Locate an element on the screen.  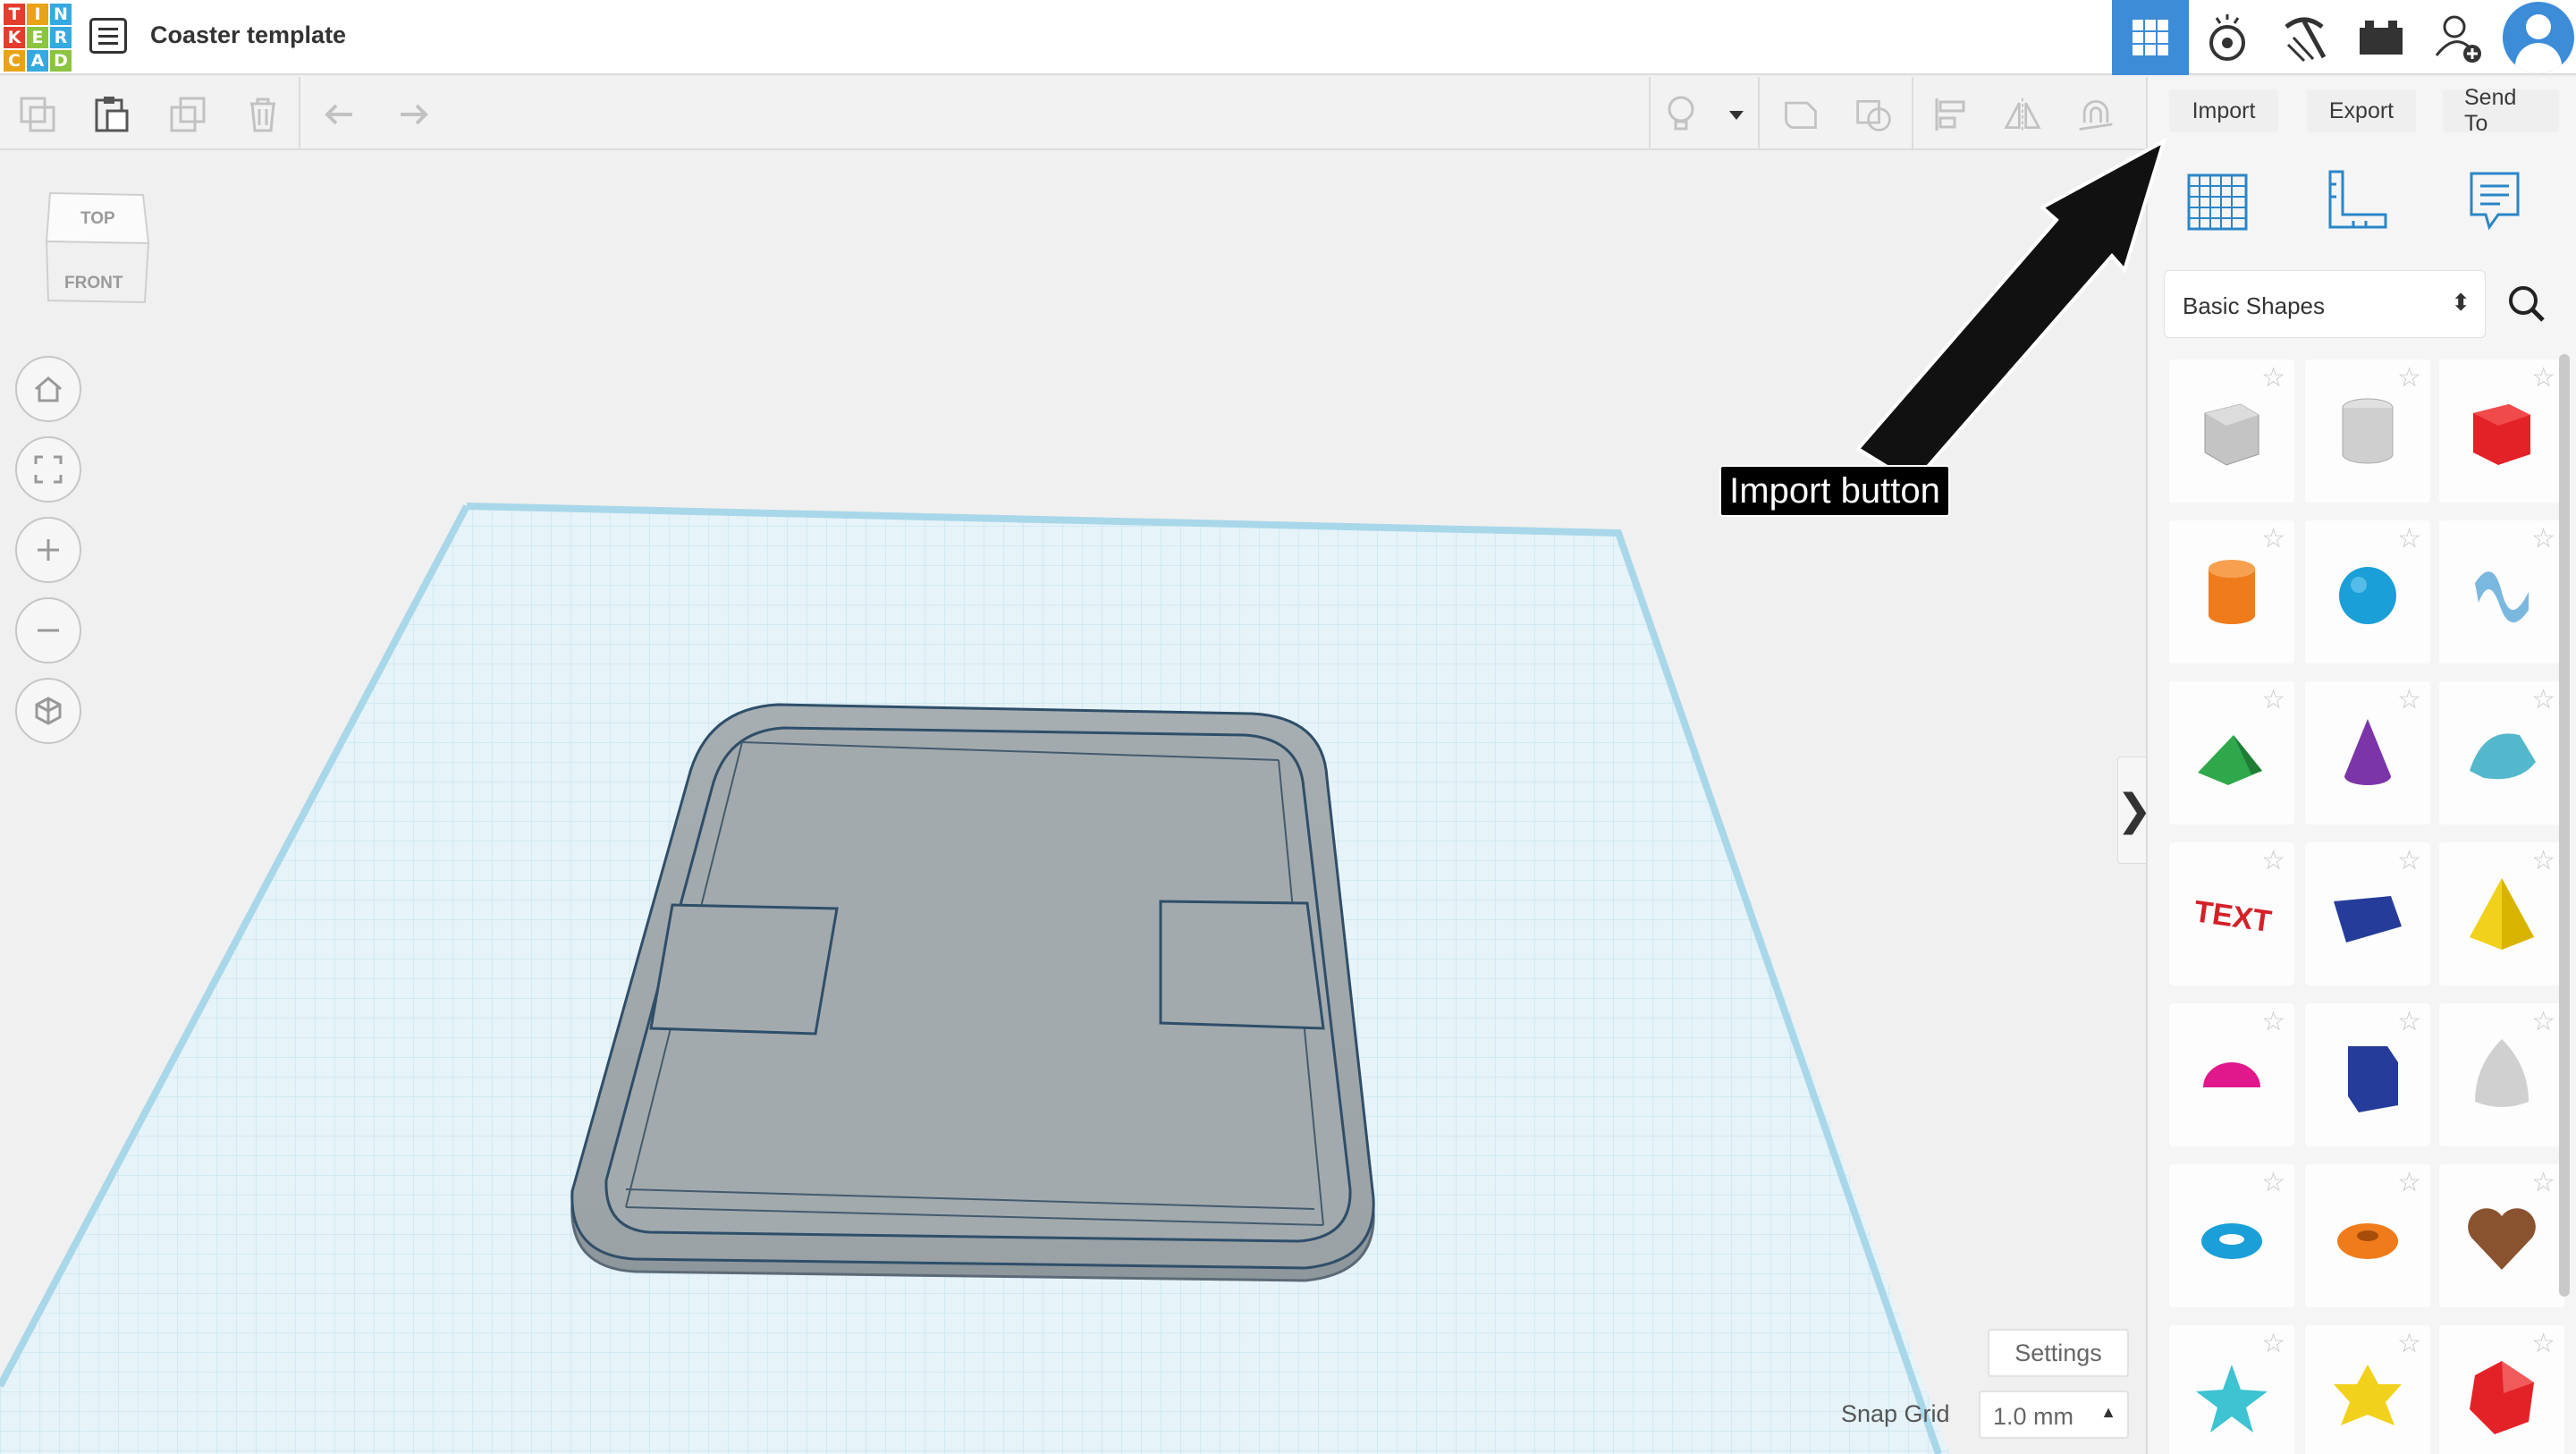
copy-icon is located at coordinates (37, 114).